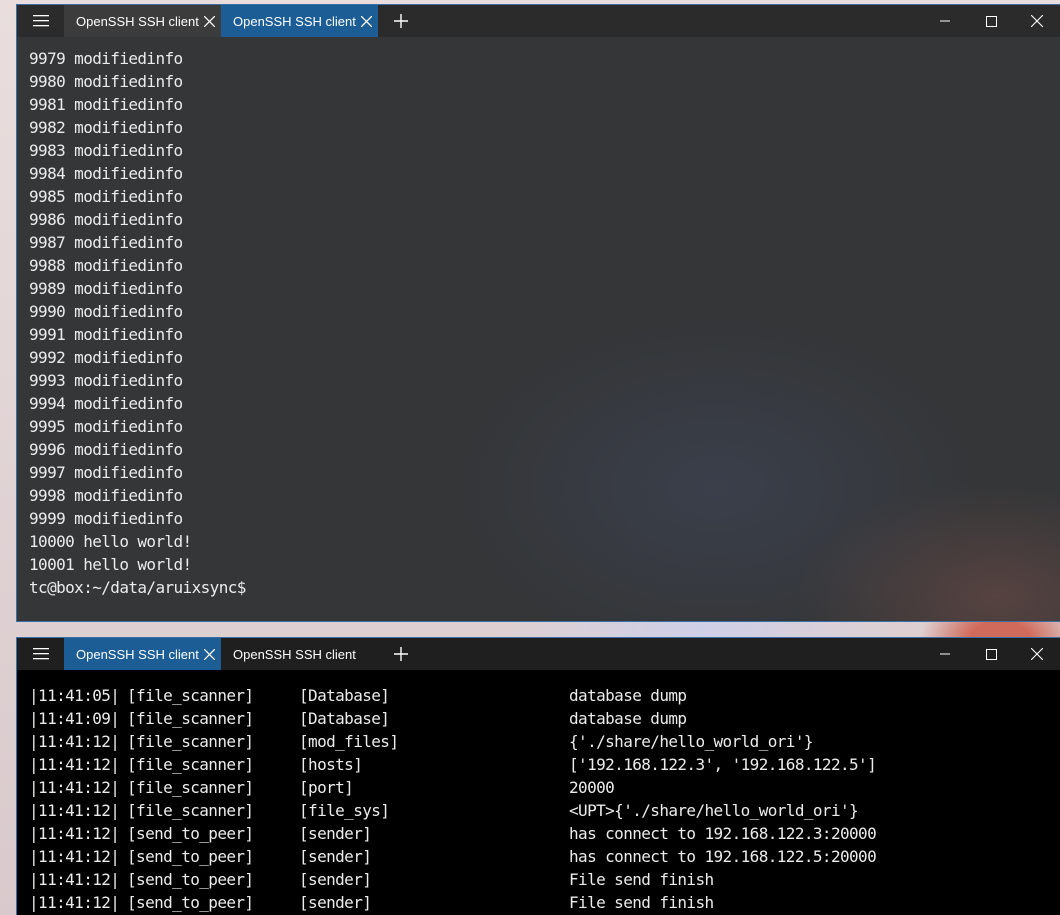  Describe the element at coordinates (106, 449) in the screenshot. I see `terminal-line: 9996 modifiedinfo` at that location.